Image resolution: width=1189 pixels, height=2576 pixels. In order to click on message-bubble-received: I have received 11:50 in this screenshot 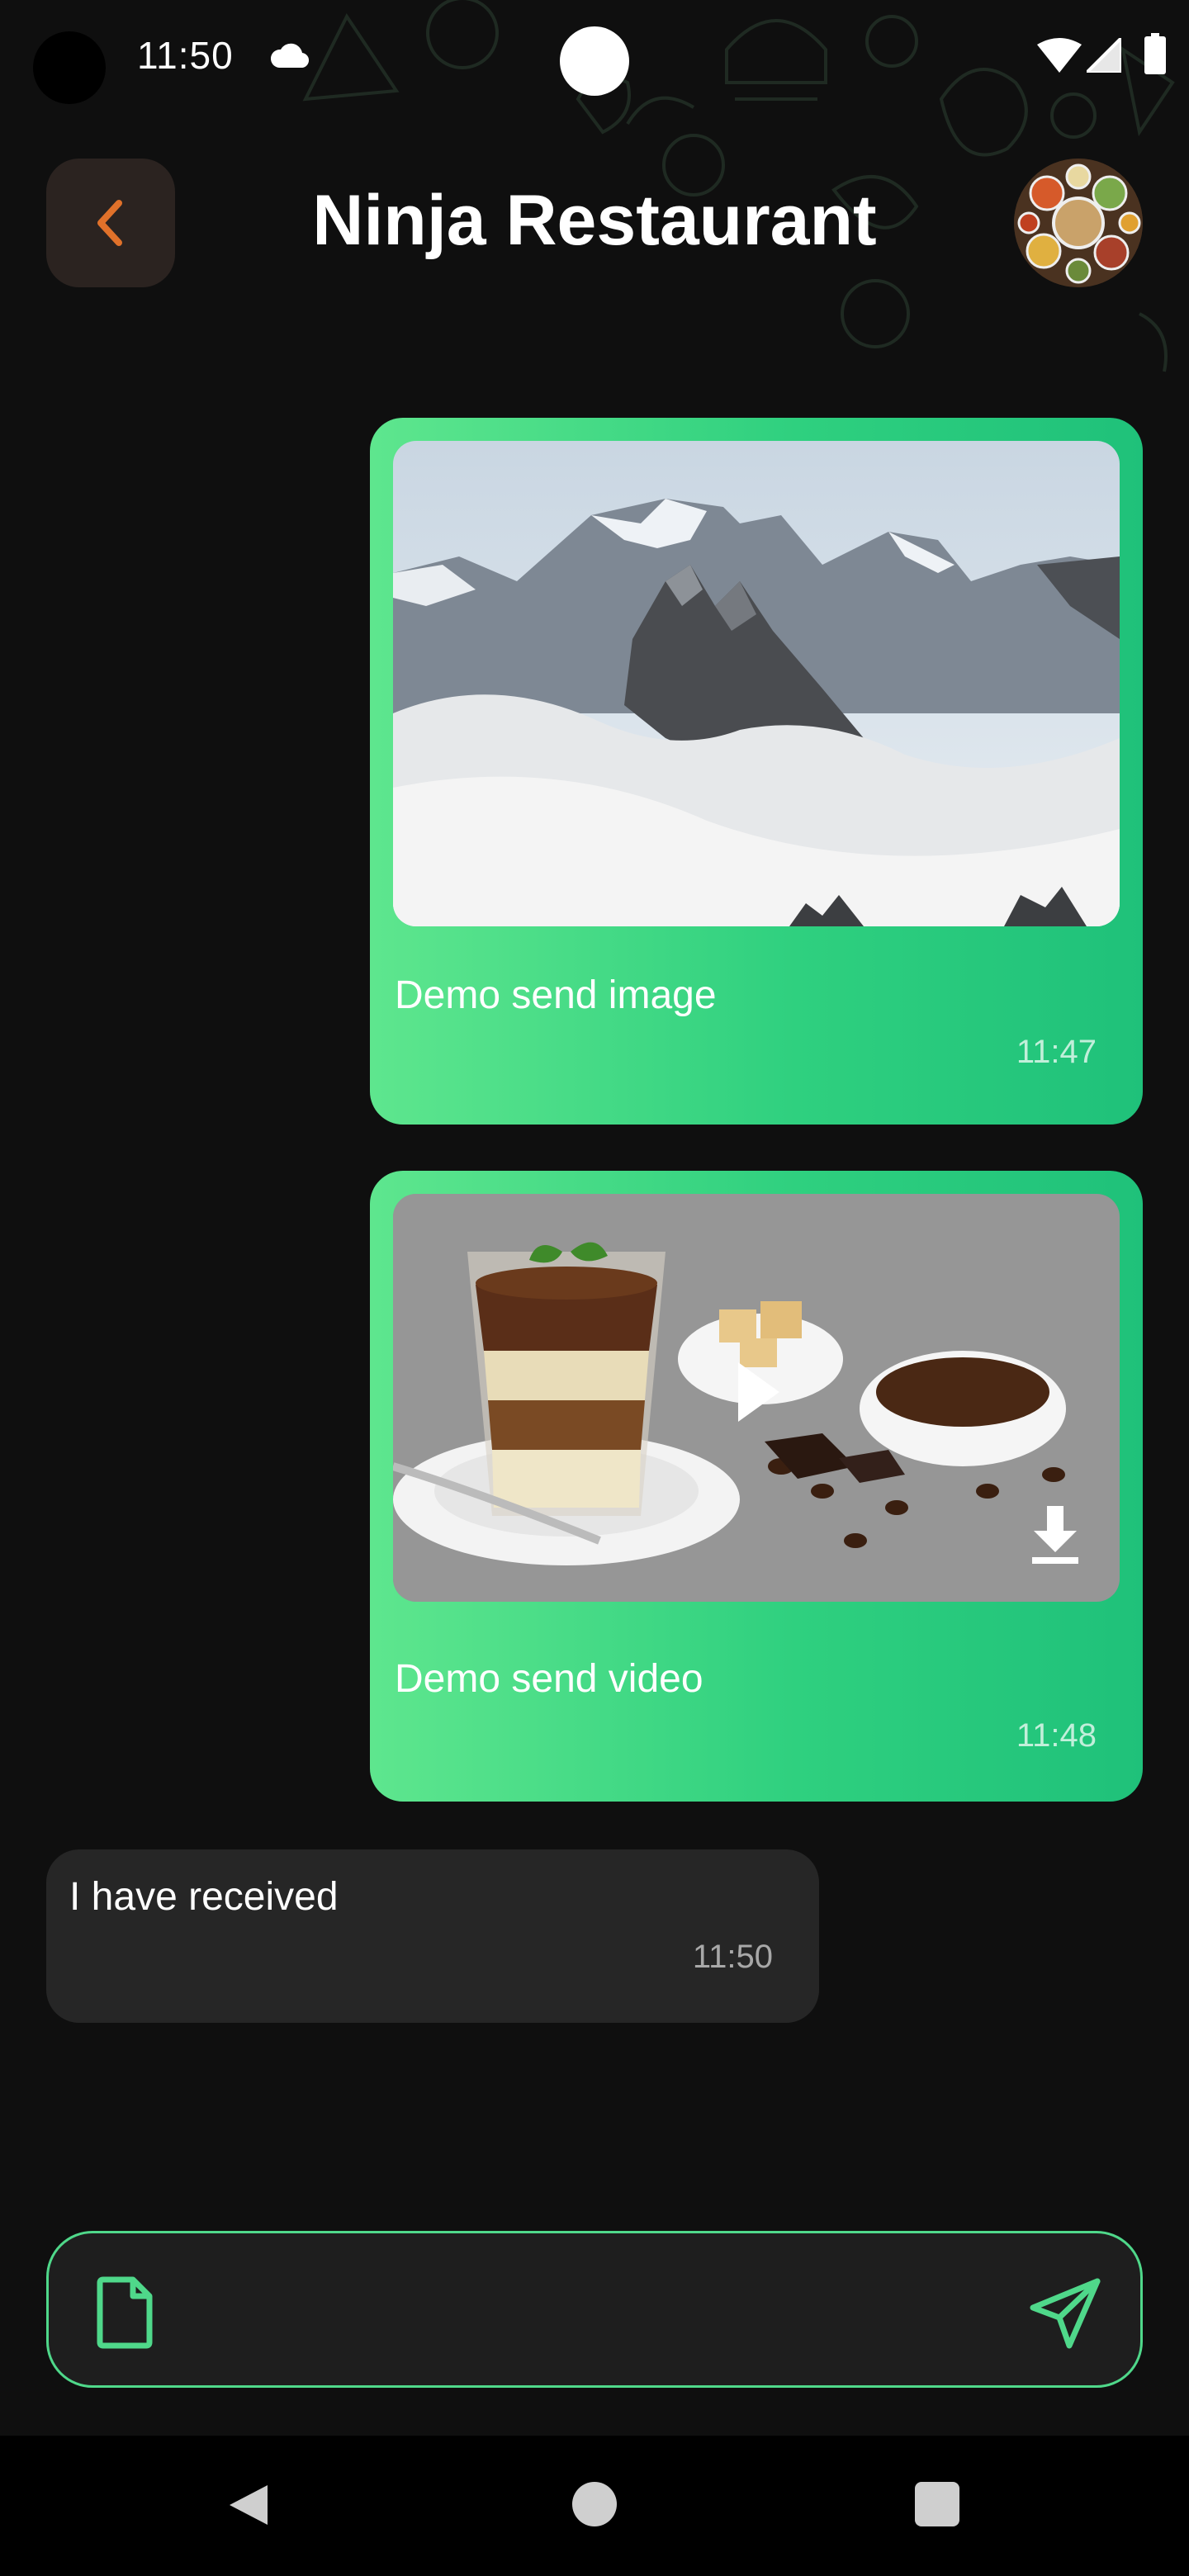, I will do `click(432, 1936)`.